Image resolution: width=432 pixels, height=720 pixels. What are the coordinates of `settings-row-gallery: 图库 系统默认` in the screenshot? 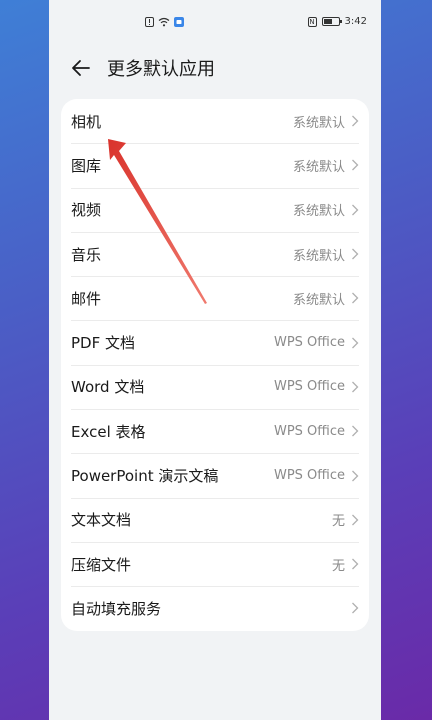 It's located at (215, 165).